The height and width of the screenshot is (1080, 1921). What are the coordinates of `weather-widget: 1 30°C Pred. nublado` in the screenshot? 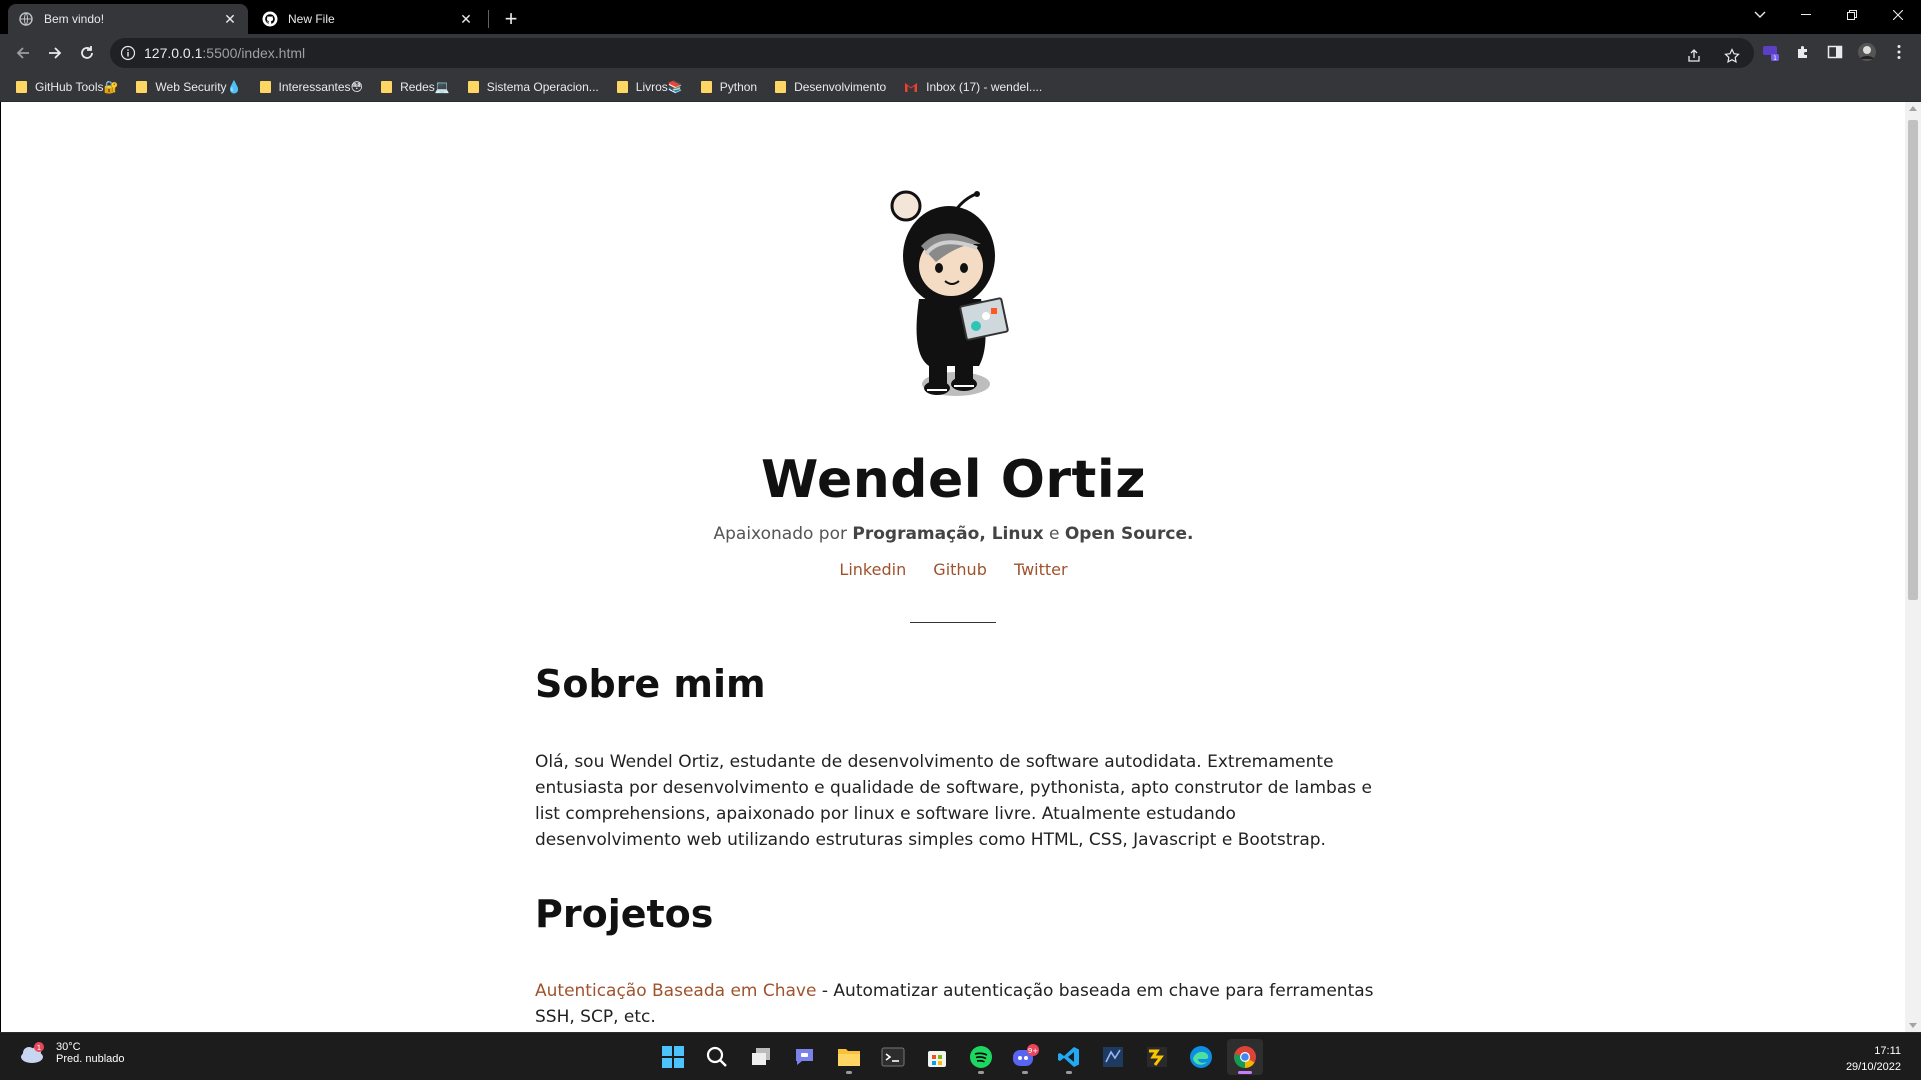 It's located at (71, 1053).